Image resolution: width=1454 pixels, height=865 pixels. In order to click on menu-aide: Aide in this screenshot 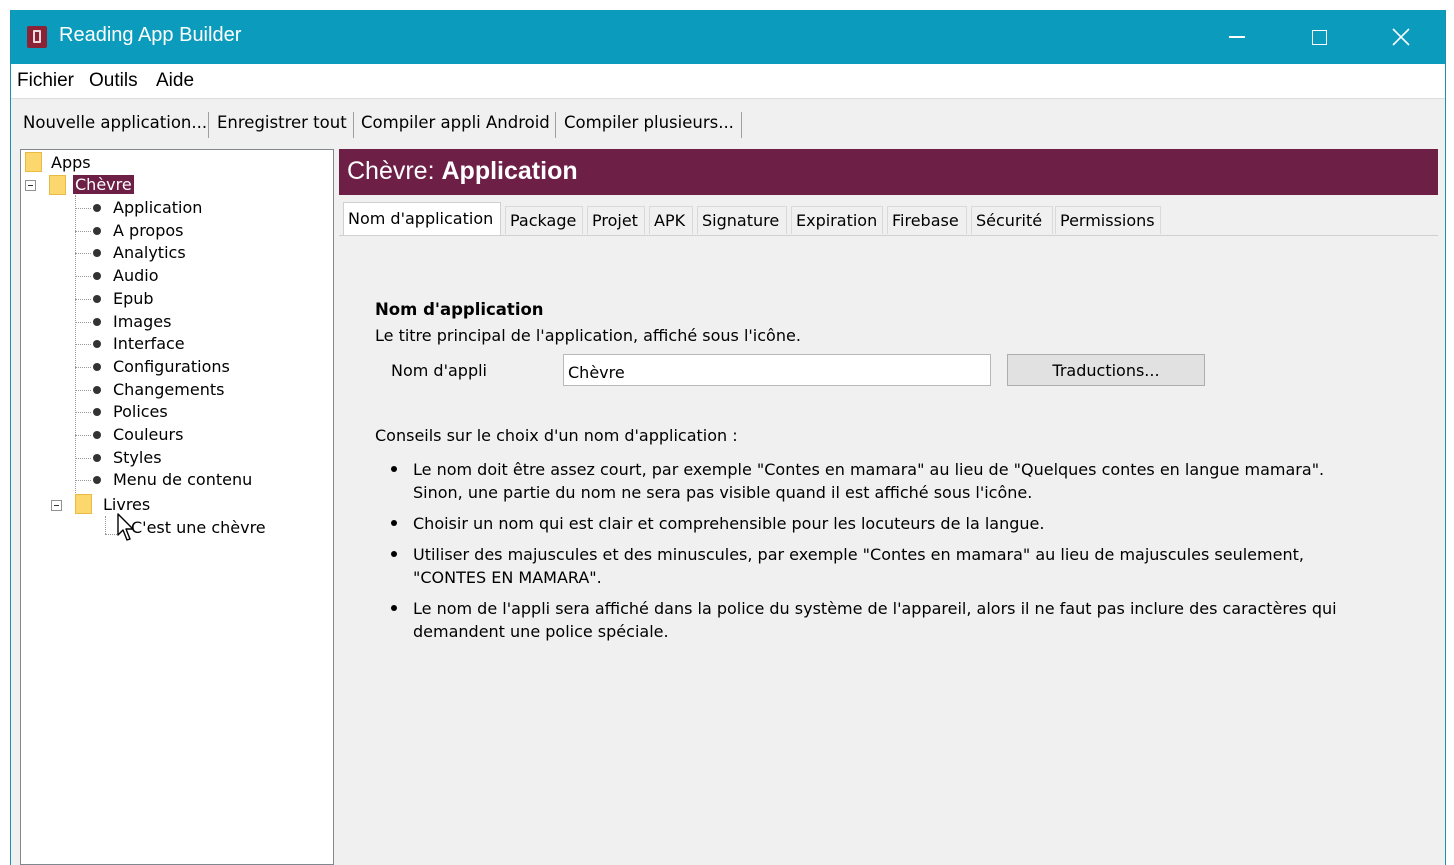, I will do `click(175, 81)`.